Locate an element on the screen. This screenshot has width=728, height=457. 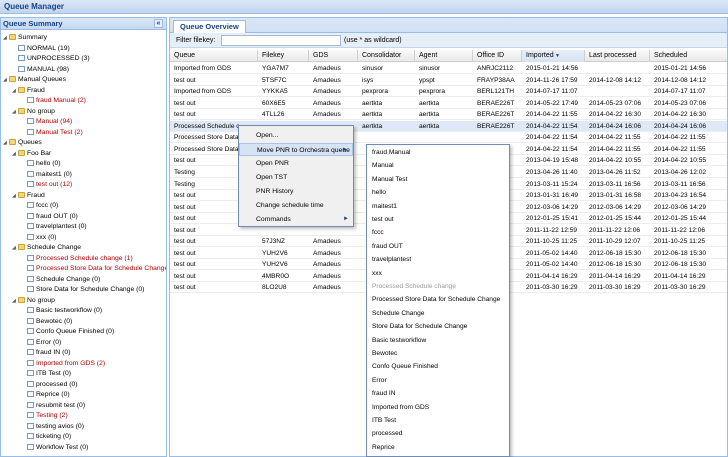
context-menu-item-pnr-history: PNR History is located at coordinates (296, 191).